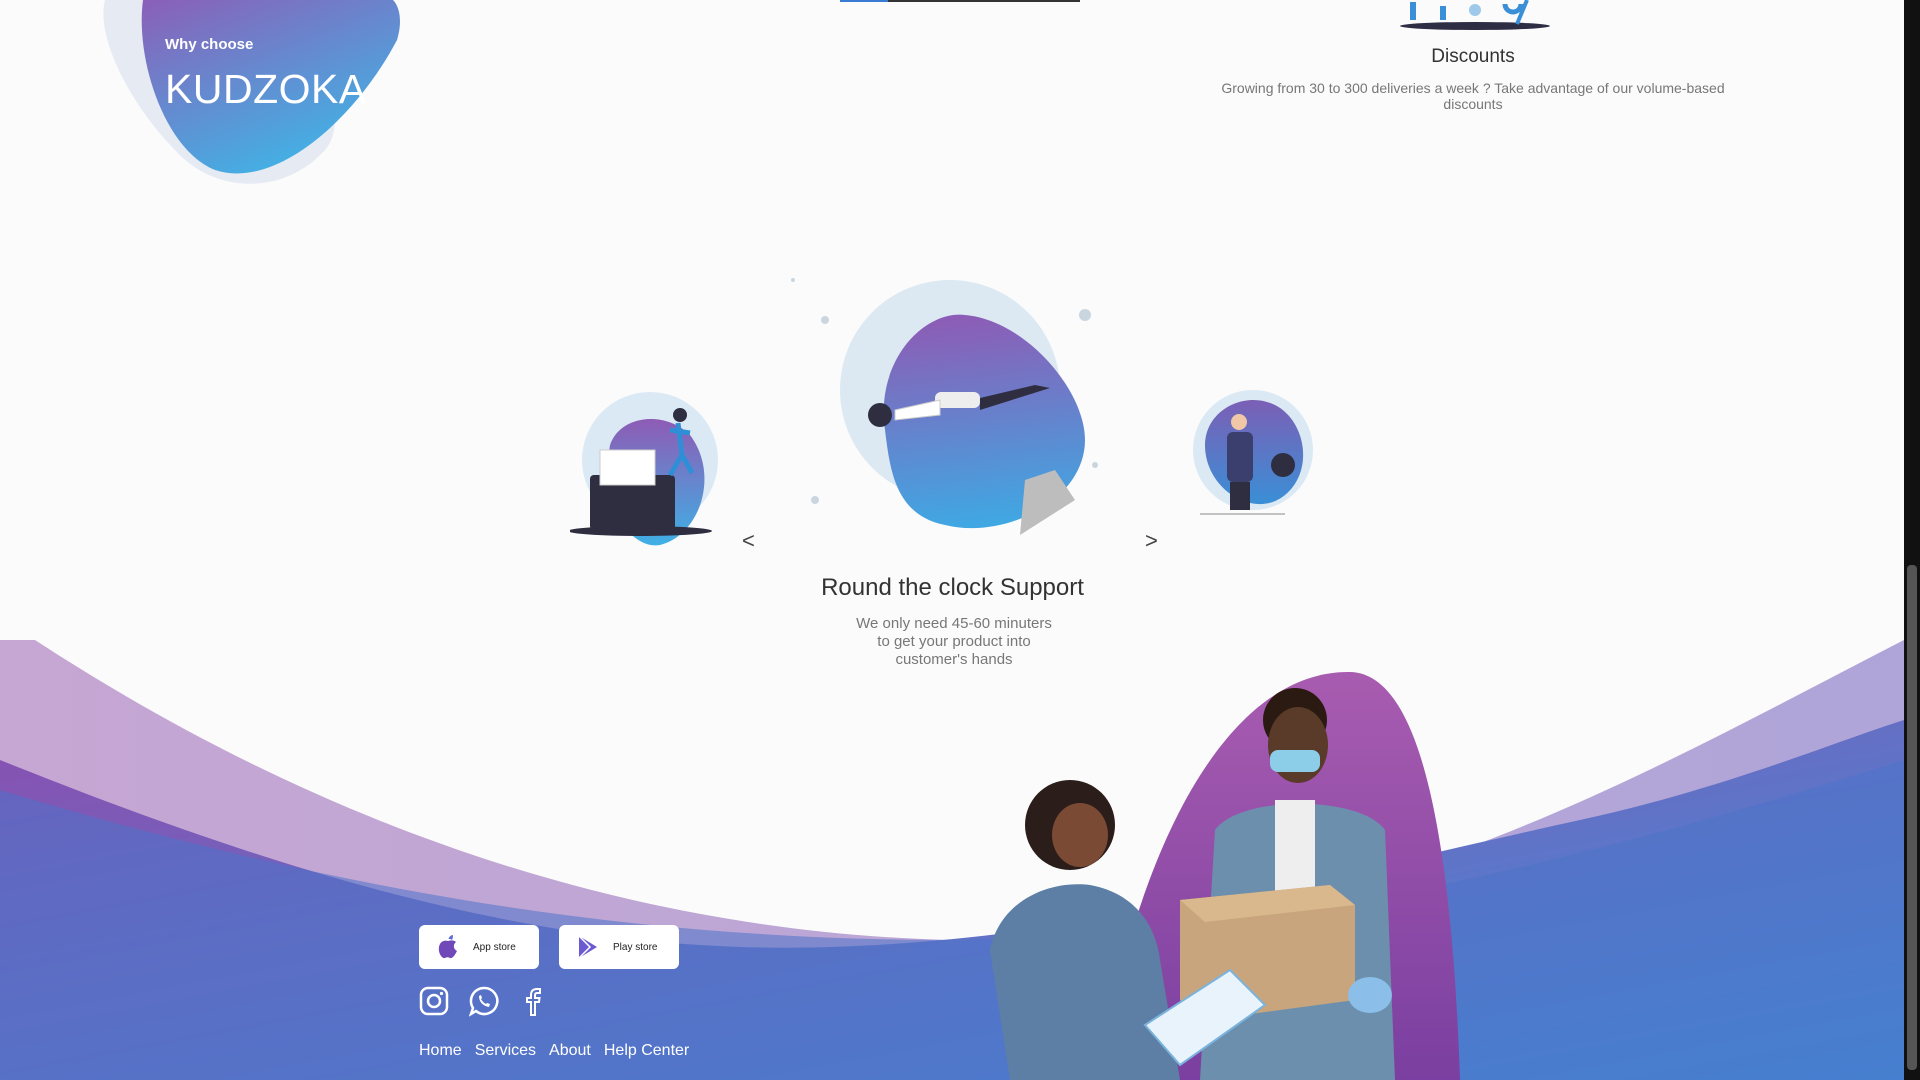 Image resolution: width=1920 pixels, height=1080 pixels. I want to click on apple-icon, so click(447, 947).